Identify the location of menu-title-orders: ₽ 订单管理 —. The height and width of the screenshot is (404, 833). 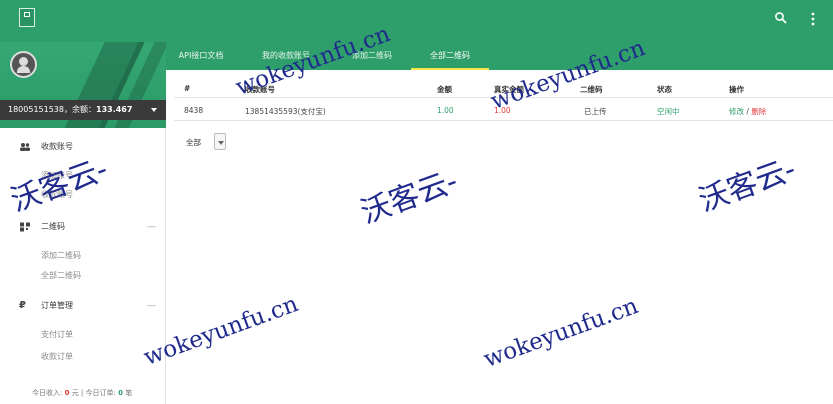
(83, 306).